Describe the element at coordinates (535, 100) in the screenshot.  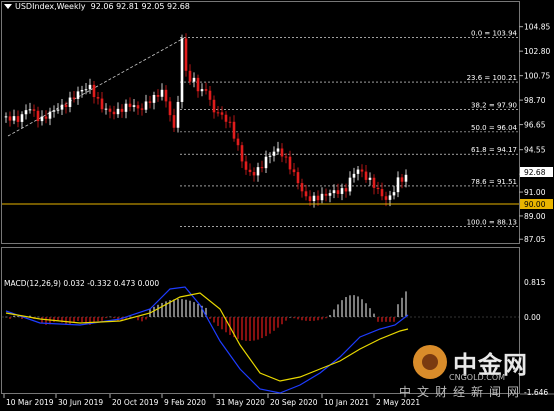
I see `price-tick-label: 98.70` at that location.